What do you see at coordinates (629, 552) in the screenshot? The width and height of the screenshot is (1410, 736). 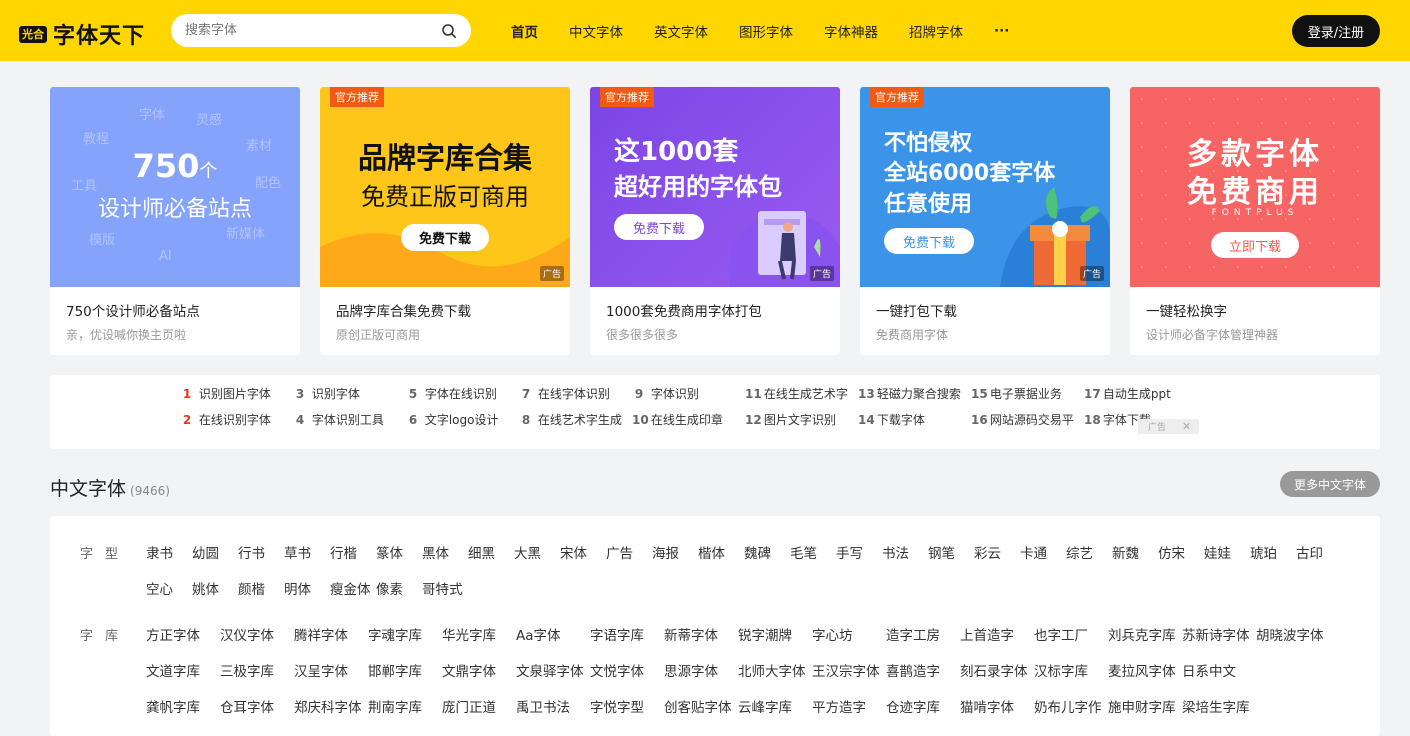 I see `filter-option: 广告` at bounding box center [629, 552].